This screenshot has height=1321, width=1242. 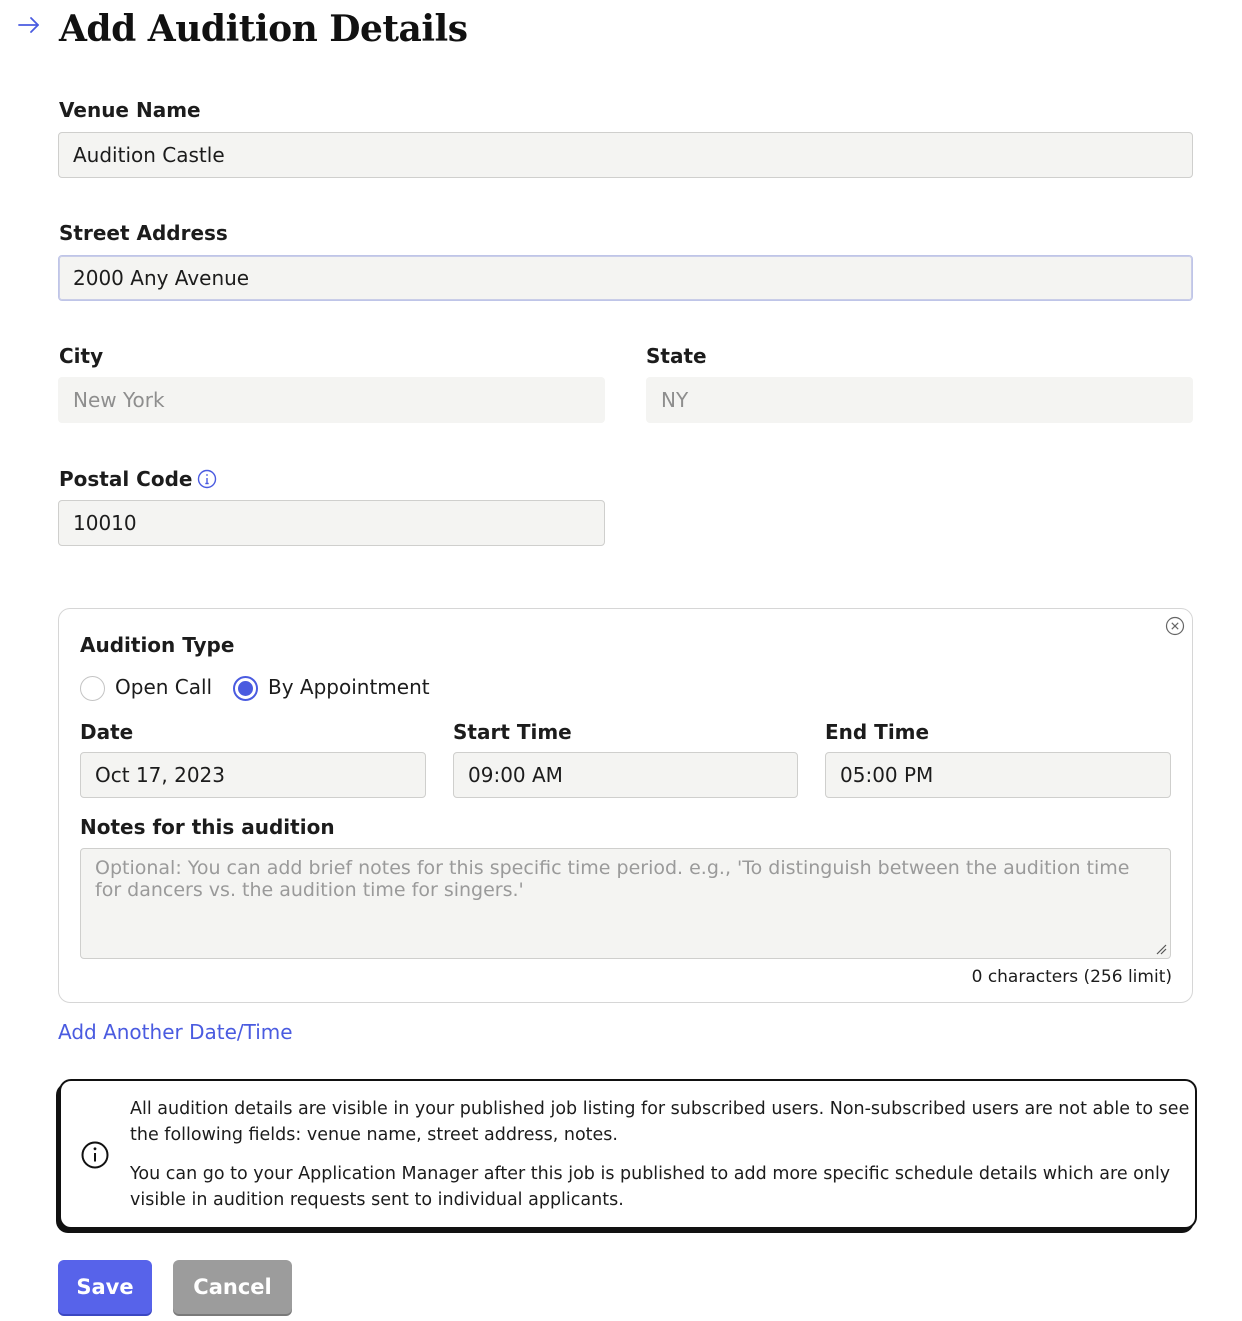 I want to click on open-call-label: Open Call, so click(x=163, y=687).